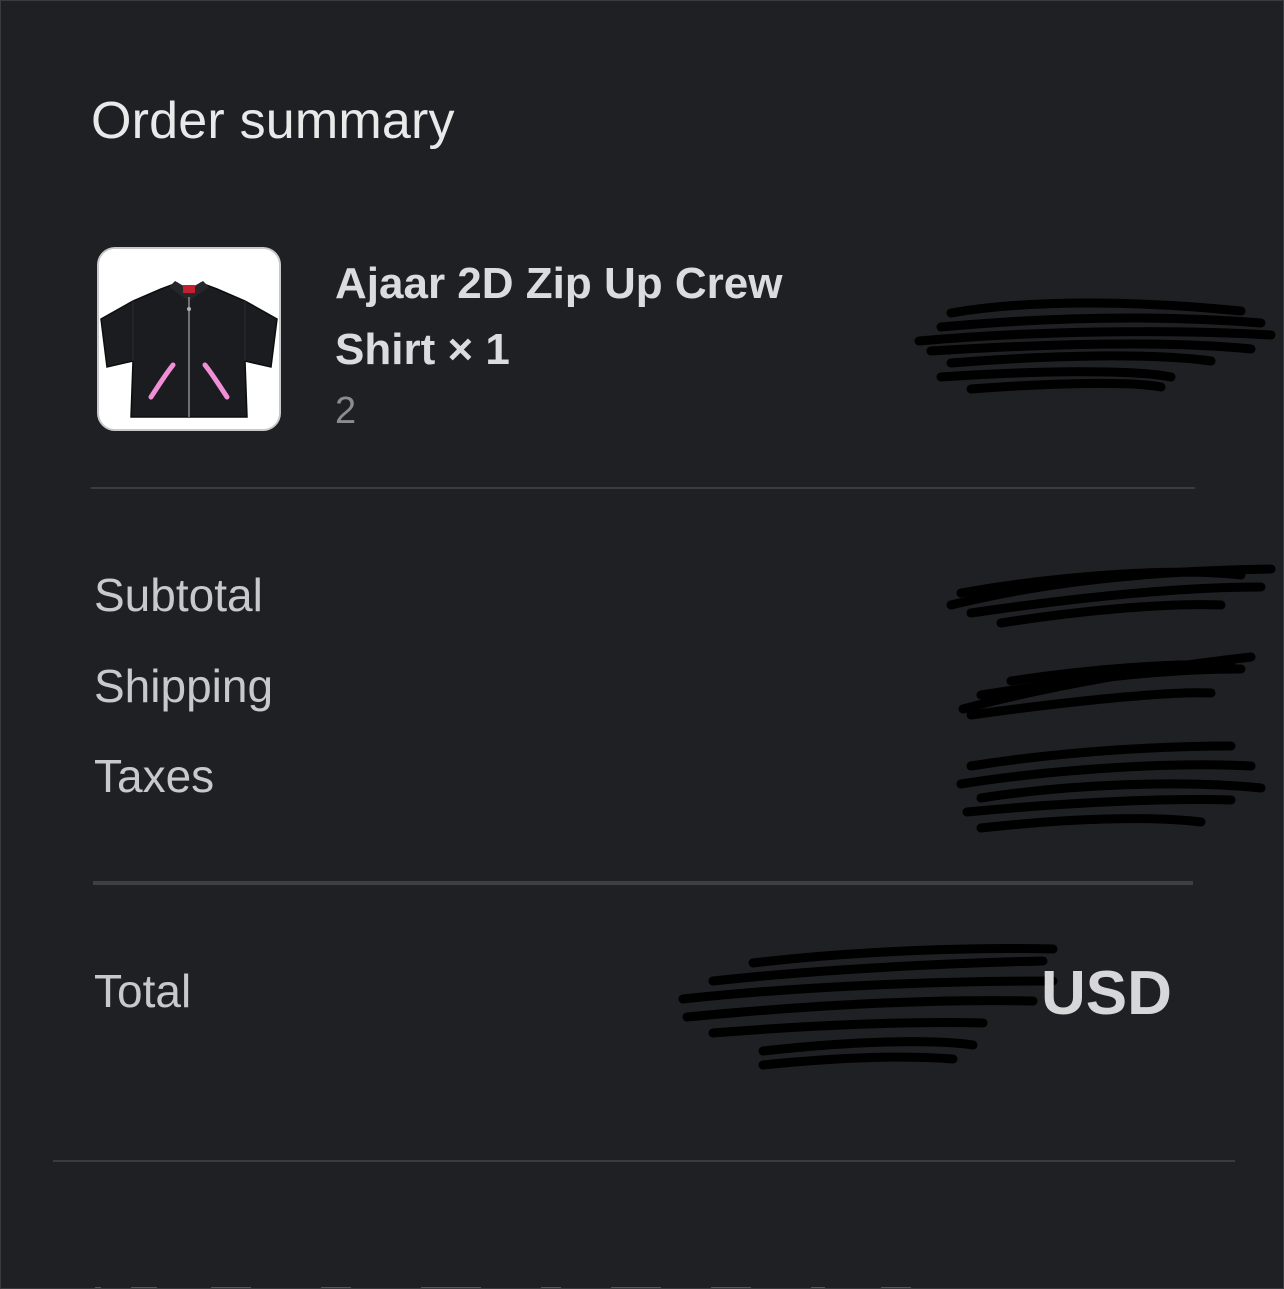 This screenshot has height=1289, width=1284. What do you see at coordinates (644, 1161) in the screenshot?
I see `divider-bottom` at bounding box center [644, 1161].